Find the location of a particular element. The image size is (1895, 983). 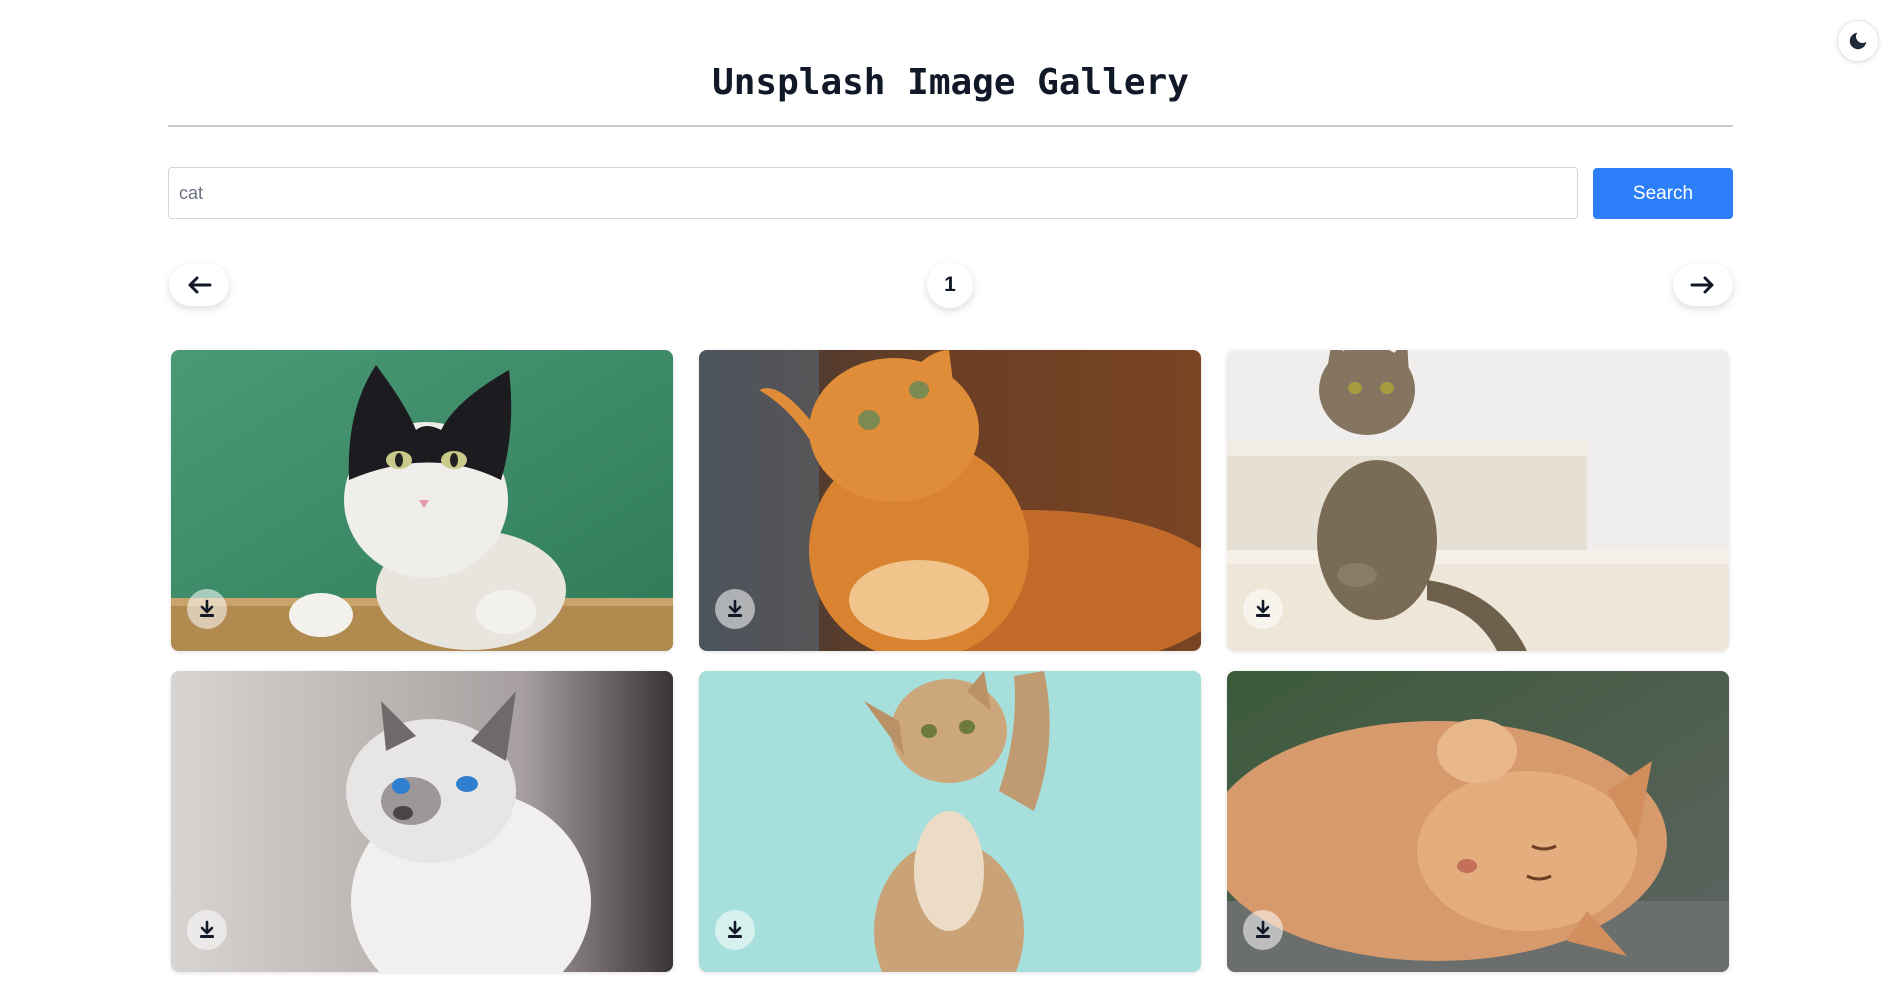

theme-toggle-button is located at coordinates (1858, 41).